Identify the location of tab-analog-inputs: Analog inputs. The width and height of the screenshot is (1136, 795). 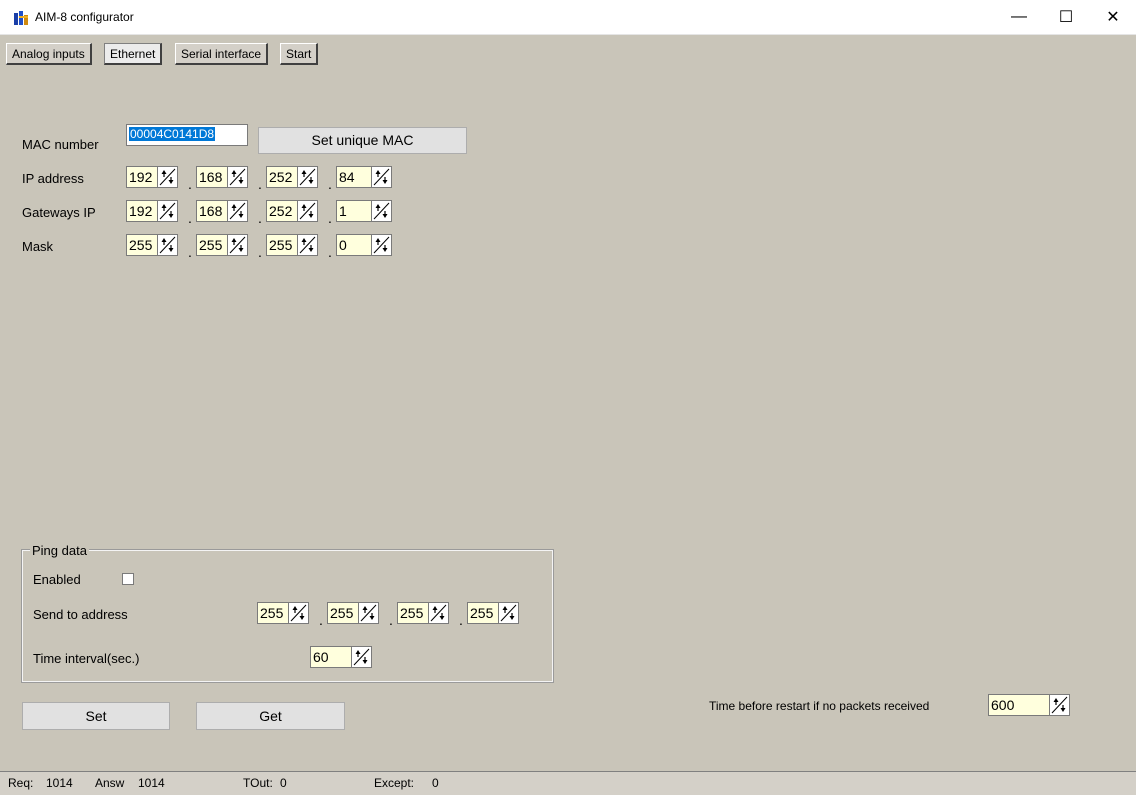
(49, 54).